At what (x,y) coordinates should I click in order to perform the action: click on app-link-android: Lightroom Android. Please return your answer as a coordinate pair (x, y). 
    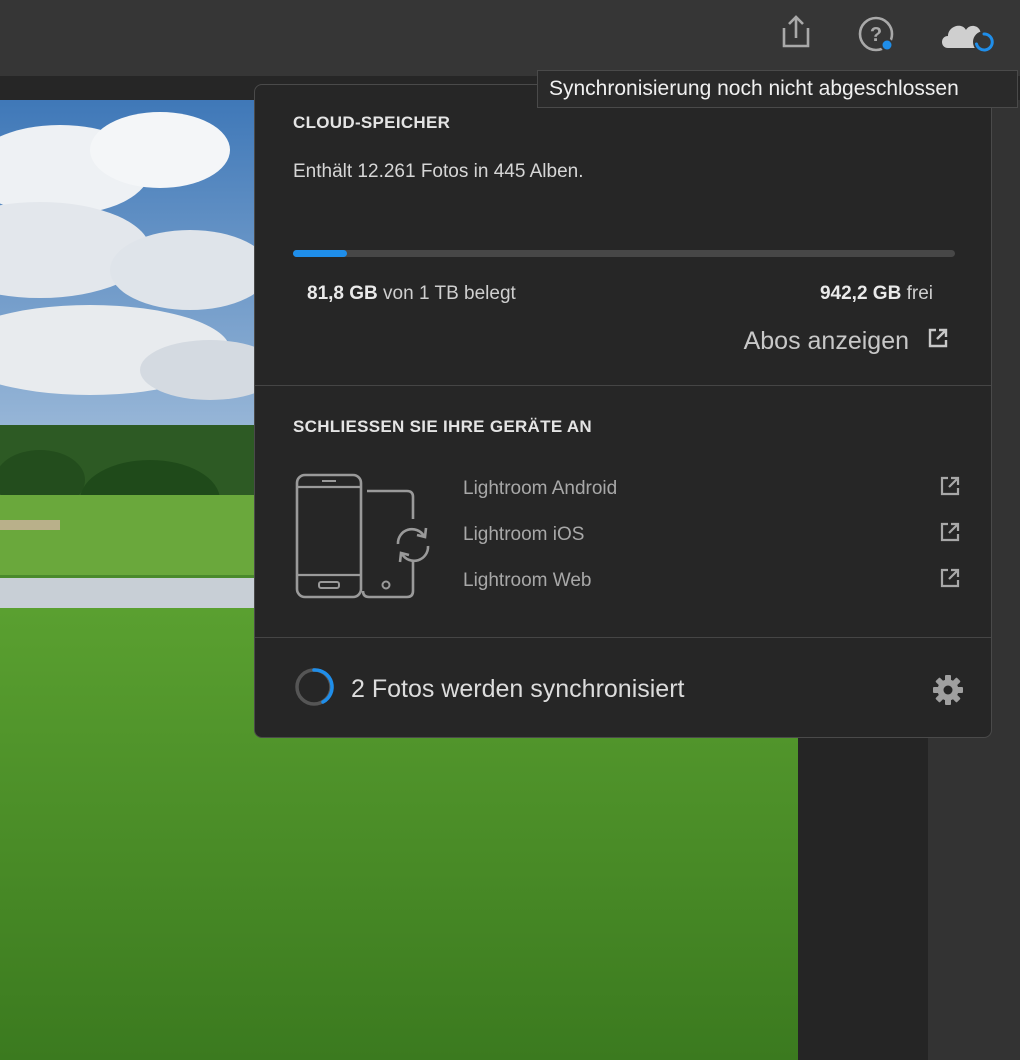
    Looking at the image, I should click on (712, 489).